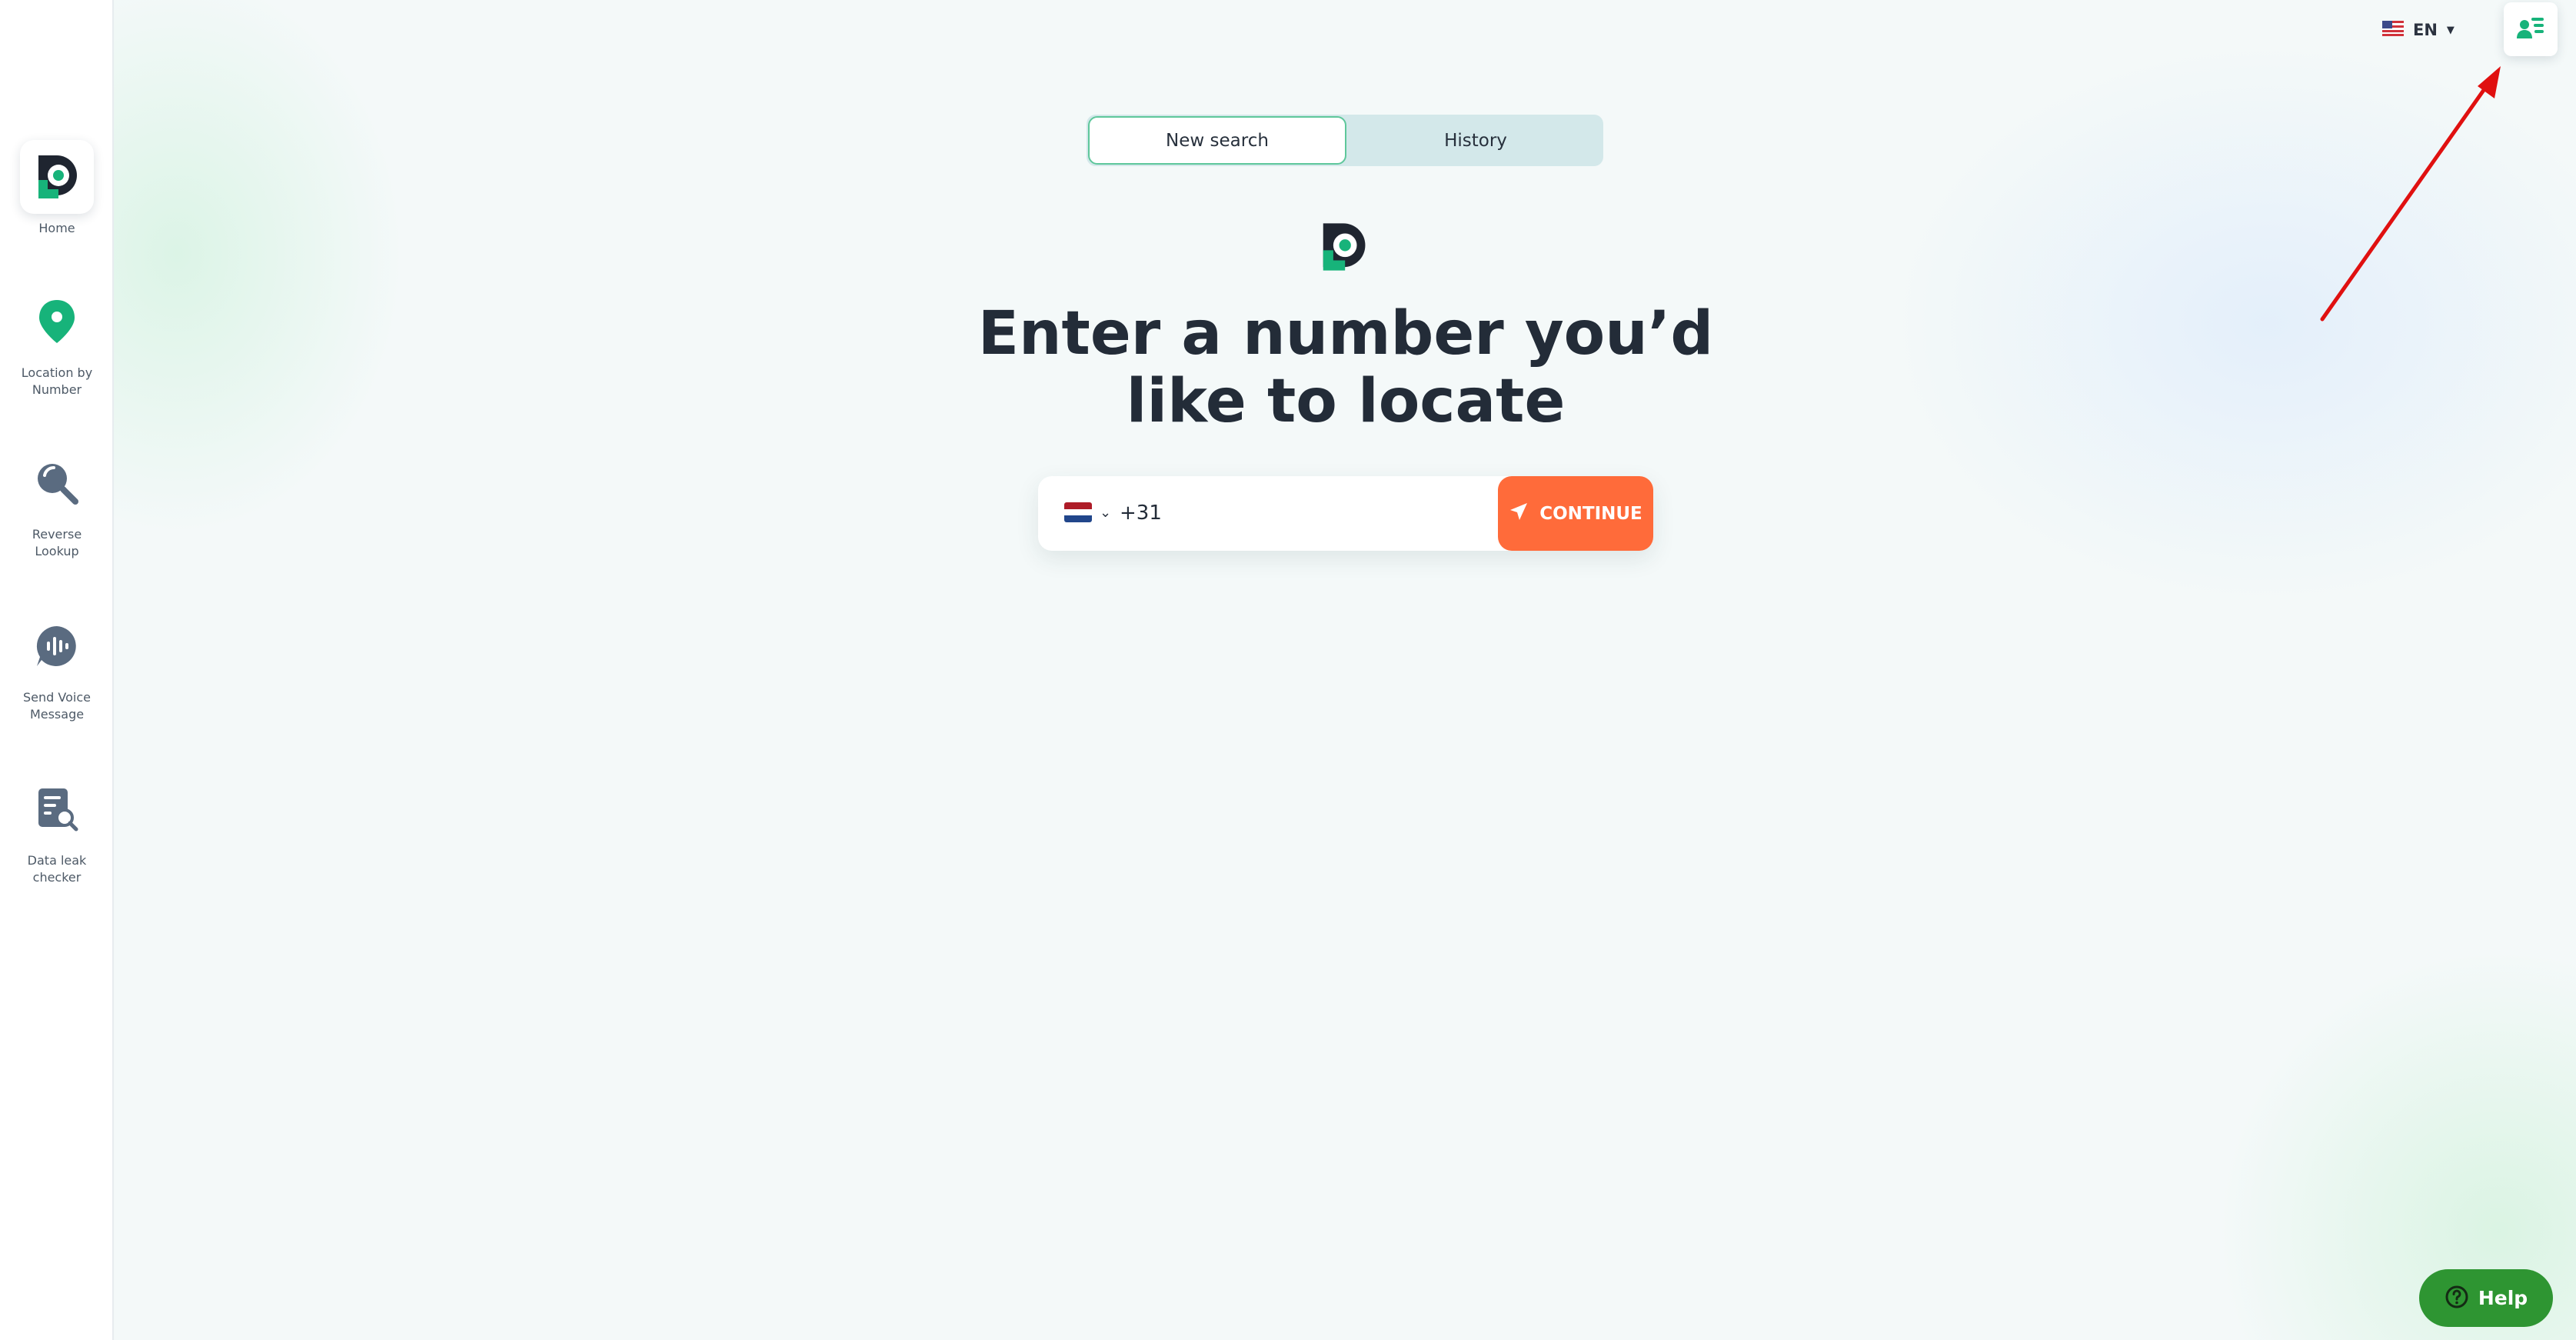 This screenshot has height=1340, width=2576. Describe the element at coordinates (2410, 194) in the screenshot. I see `annotation-arrow-icon` at that location.